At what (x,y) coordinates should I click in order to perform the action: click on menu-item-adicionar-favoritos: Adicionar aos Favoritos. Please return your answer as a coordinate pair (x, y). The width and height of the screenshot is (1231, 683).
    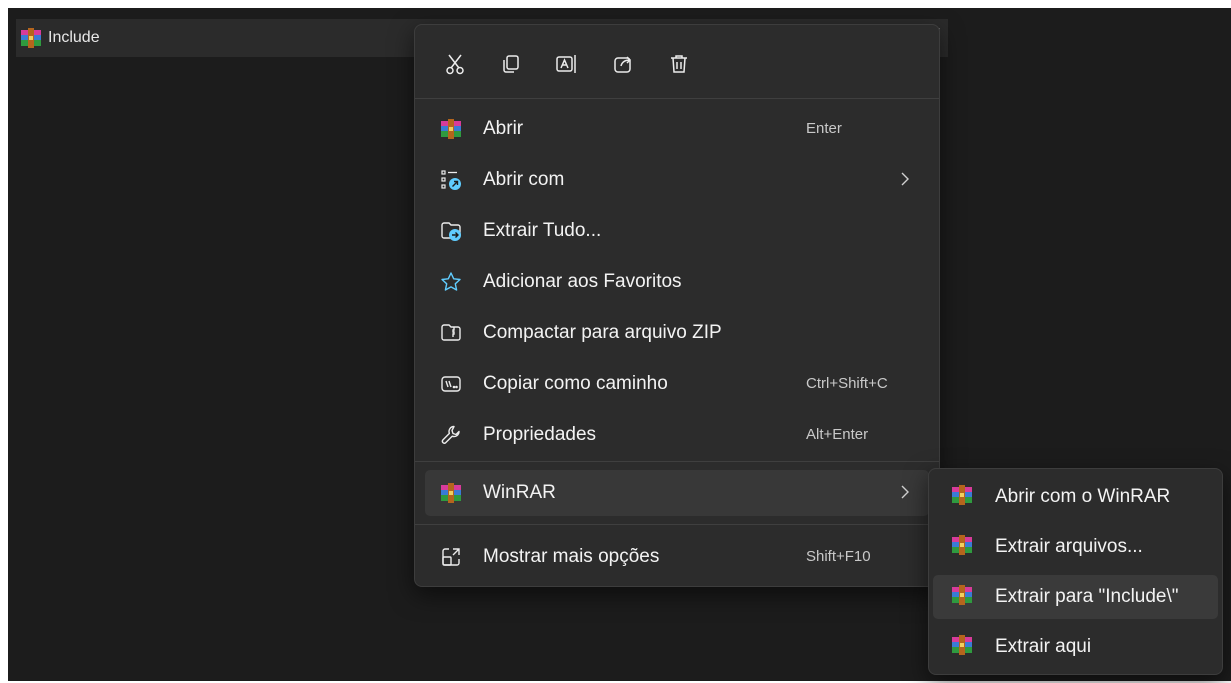
    Looking at the image, I should click on (677, 282).